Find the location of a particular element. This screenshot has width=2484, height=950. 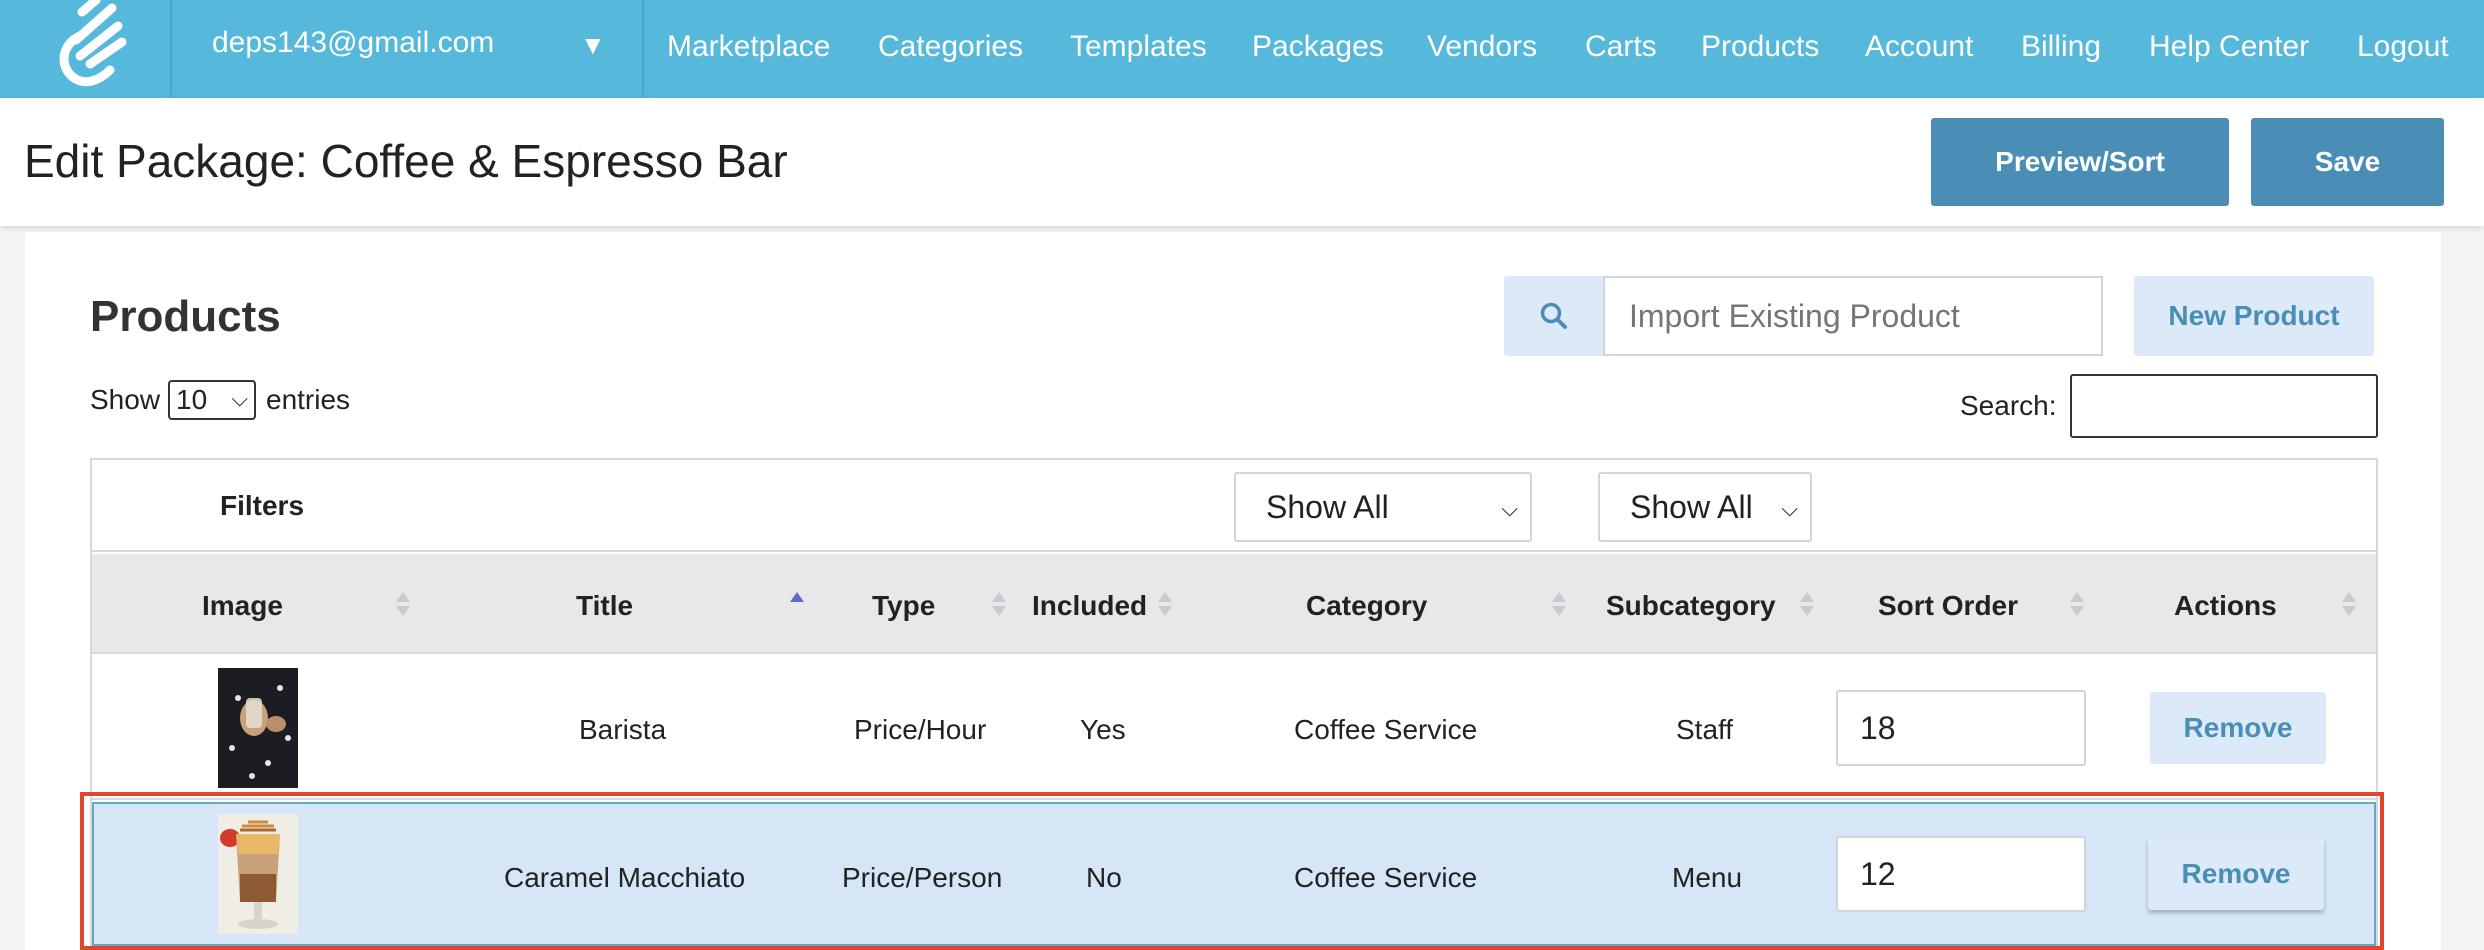

import-product-input is located at coordinates (1853, 316).